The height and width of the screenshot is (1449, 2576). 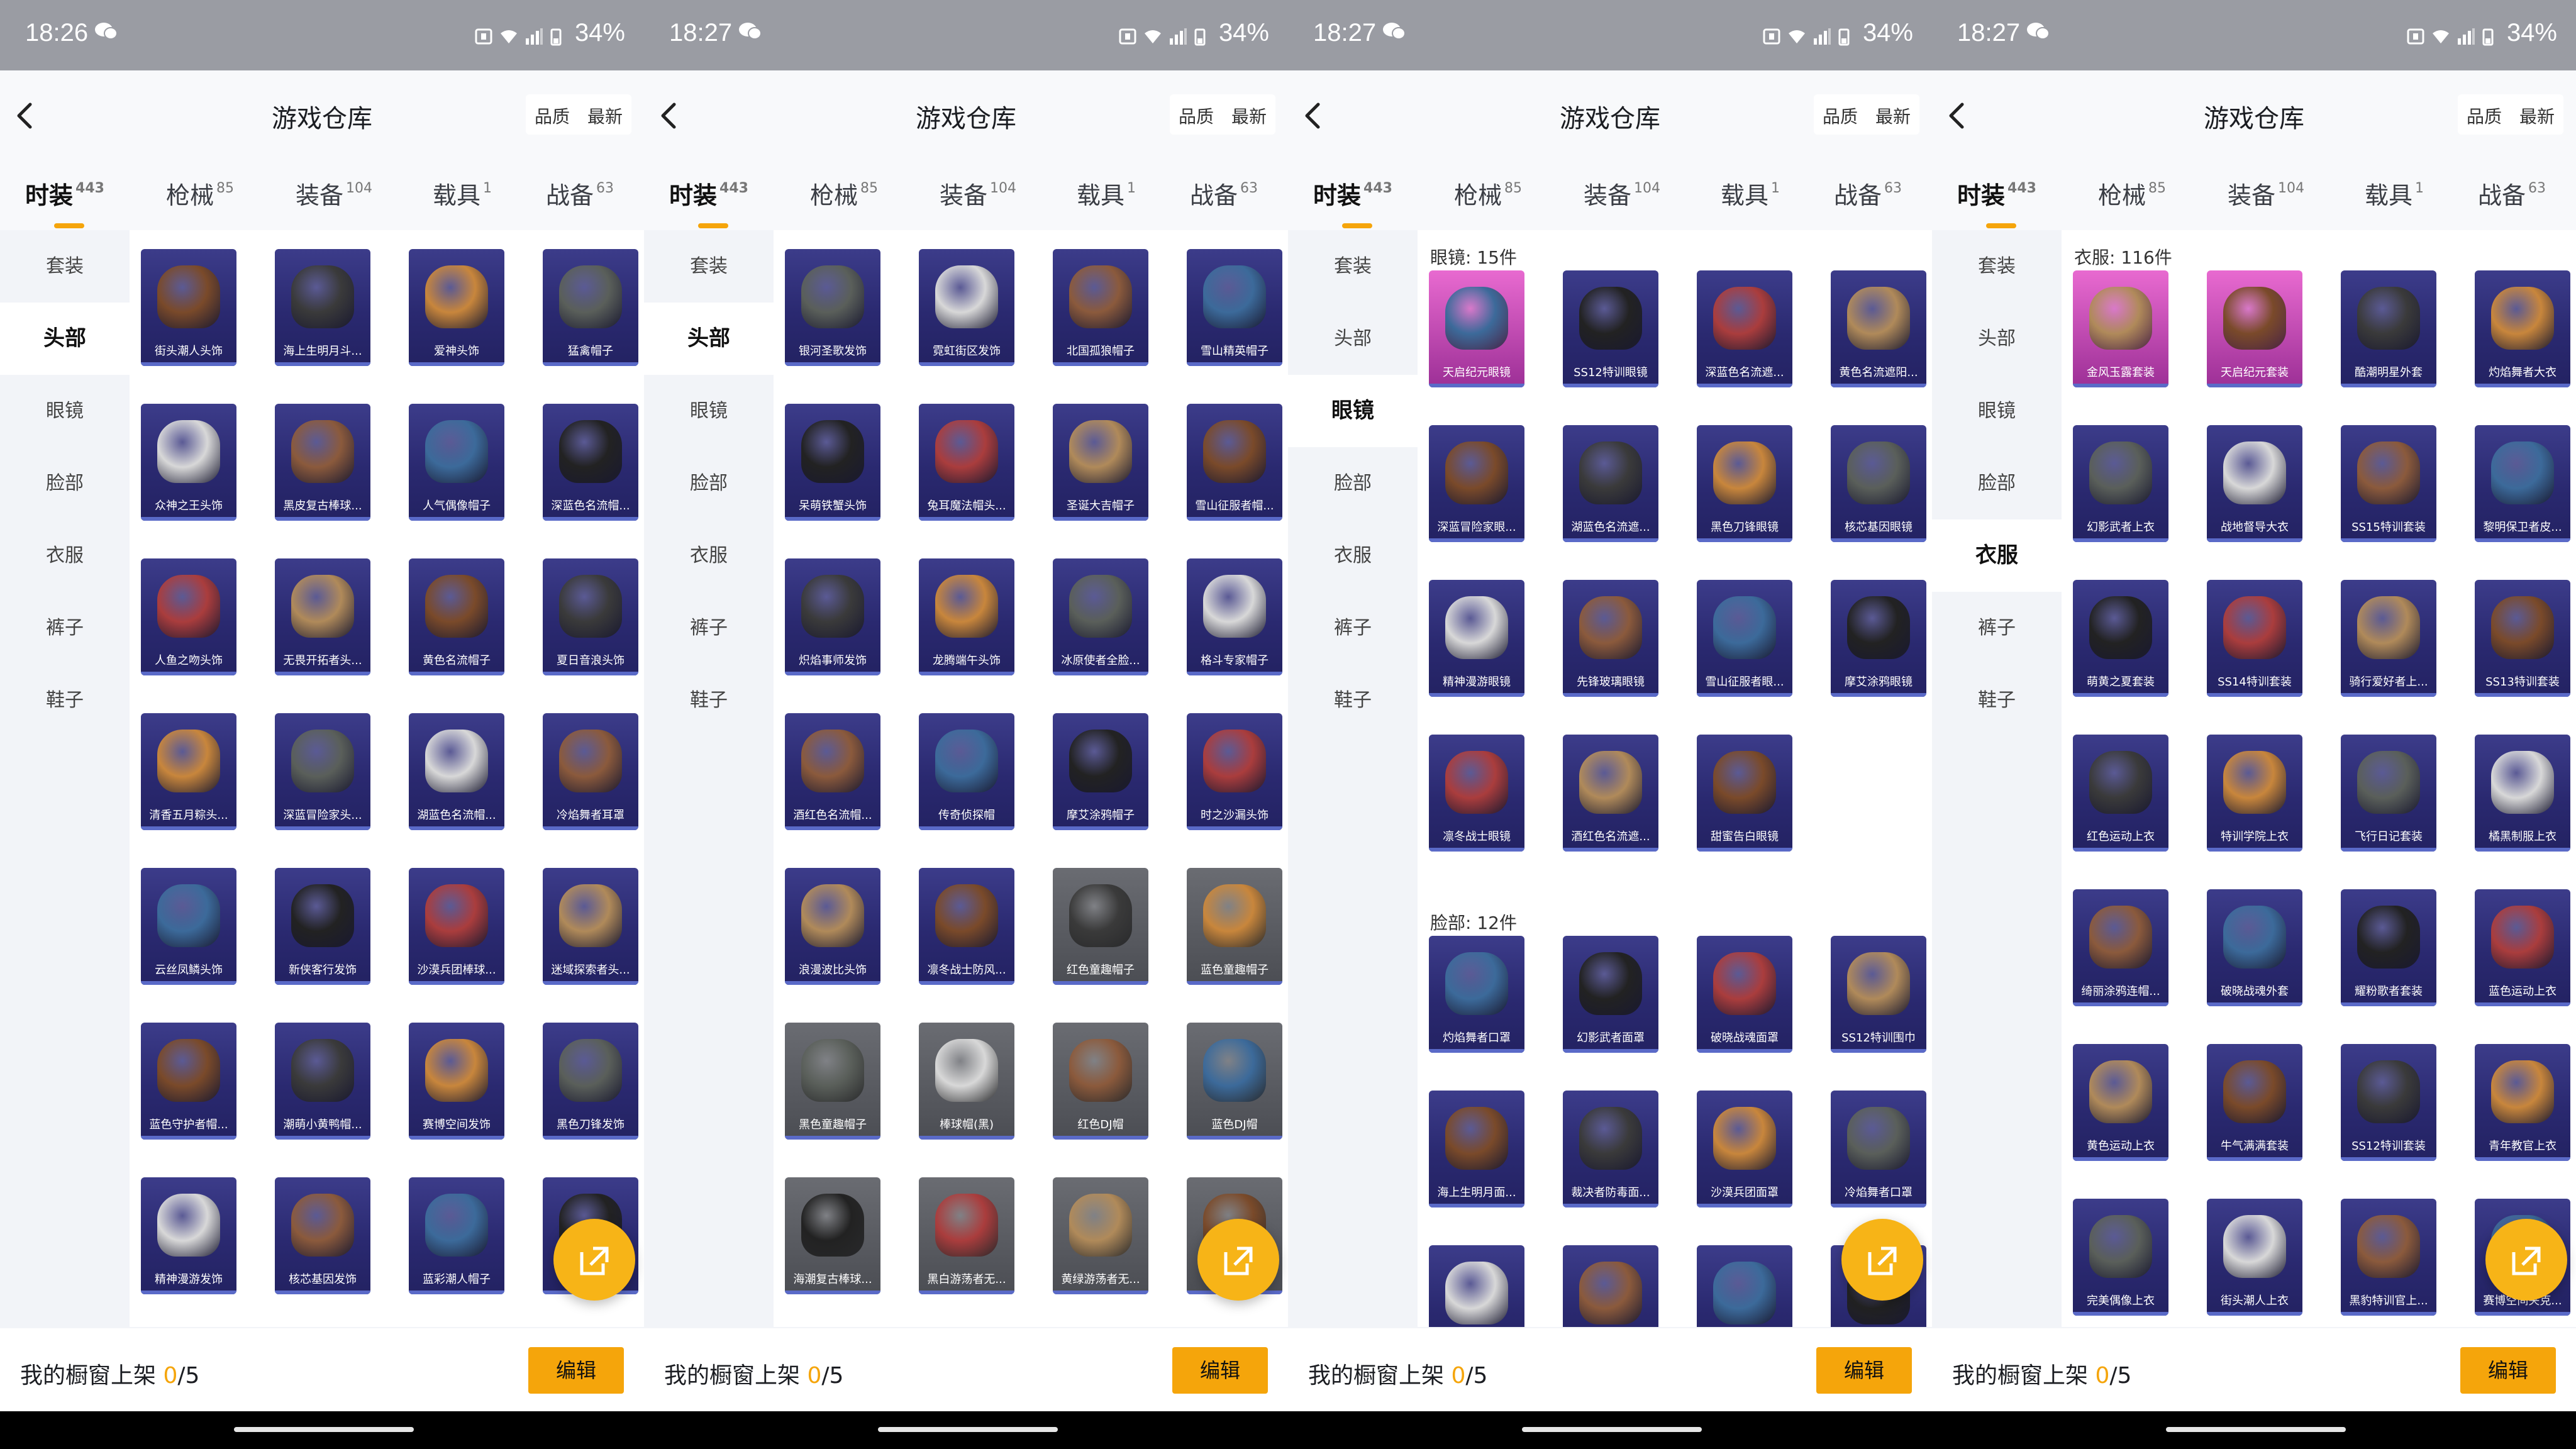 I want to click on item-card: 霓虹街区发饰, so click(x=966, y=307).